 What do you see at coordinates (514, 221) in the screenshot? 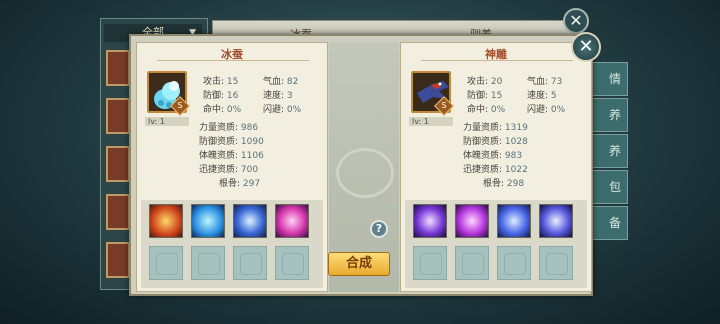
I see `dash-skill-icon` at bounding box center [514, 221].